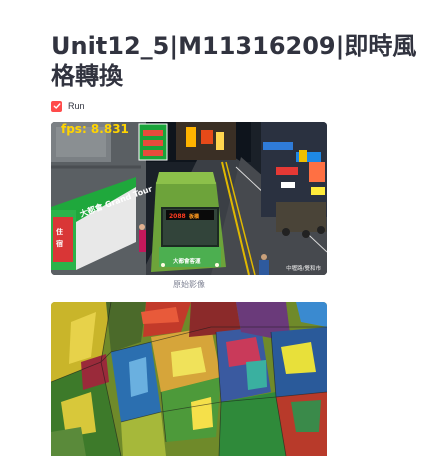 This screenshot has height=456, width=443. Describe the element at coordinates (95, 129) in the screenshot. I see `fps-overlay: fps: 8.831` at that location.